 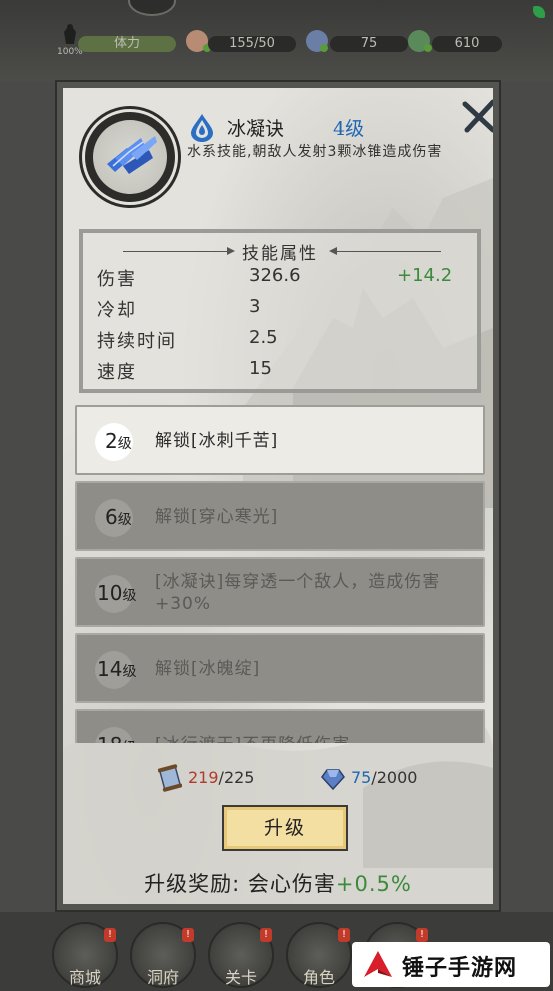 What do you see at coordinates (280, 440) in the screenshot?
I see `level-unlock-item: 2级 解锁[冰刺千苦]` at bounding box center [280, 440].